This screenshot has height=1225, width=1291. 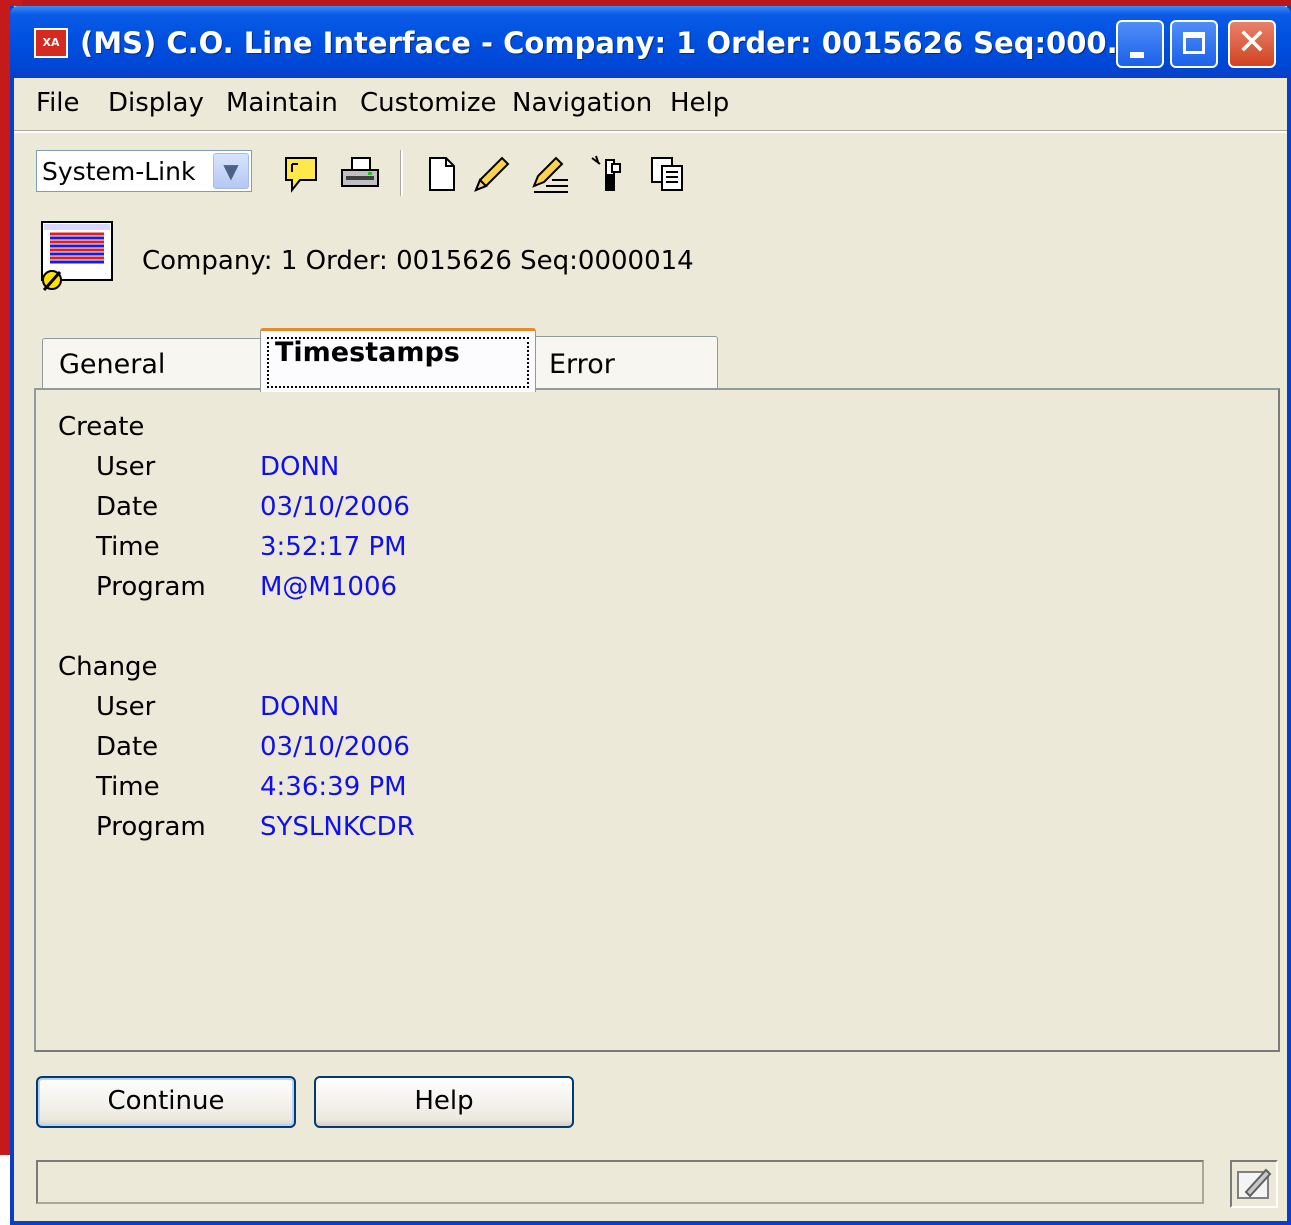 What do you see at coordinates (550, 174) in the screenshot?
I see `edit-lines-icon` at bounding box center [550, 174].